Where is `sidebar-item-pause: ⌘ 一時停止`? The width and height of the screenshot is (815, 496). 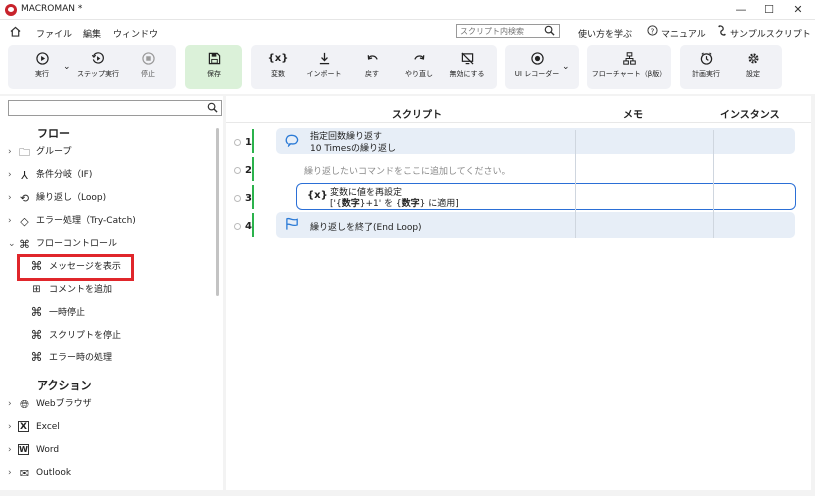
sidebar-item-pause: ⌘ 一時停止 is located at coordinates (120, 313).